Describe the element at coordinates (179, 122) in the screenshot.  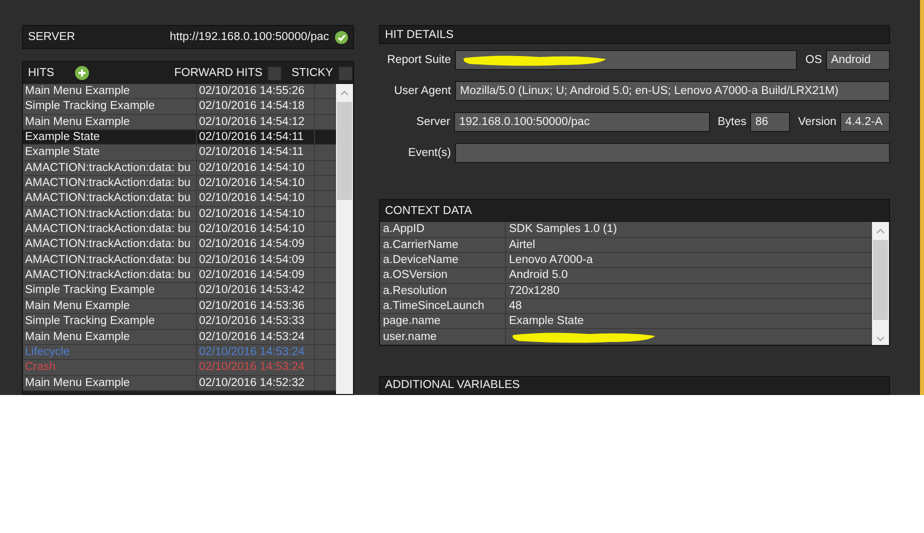
I see `hit-row: Main Menu Example 02/10/2016 14:54:12` at that location.